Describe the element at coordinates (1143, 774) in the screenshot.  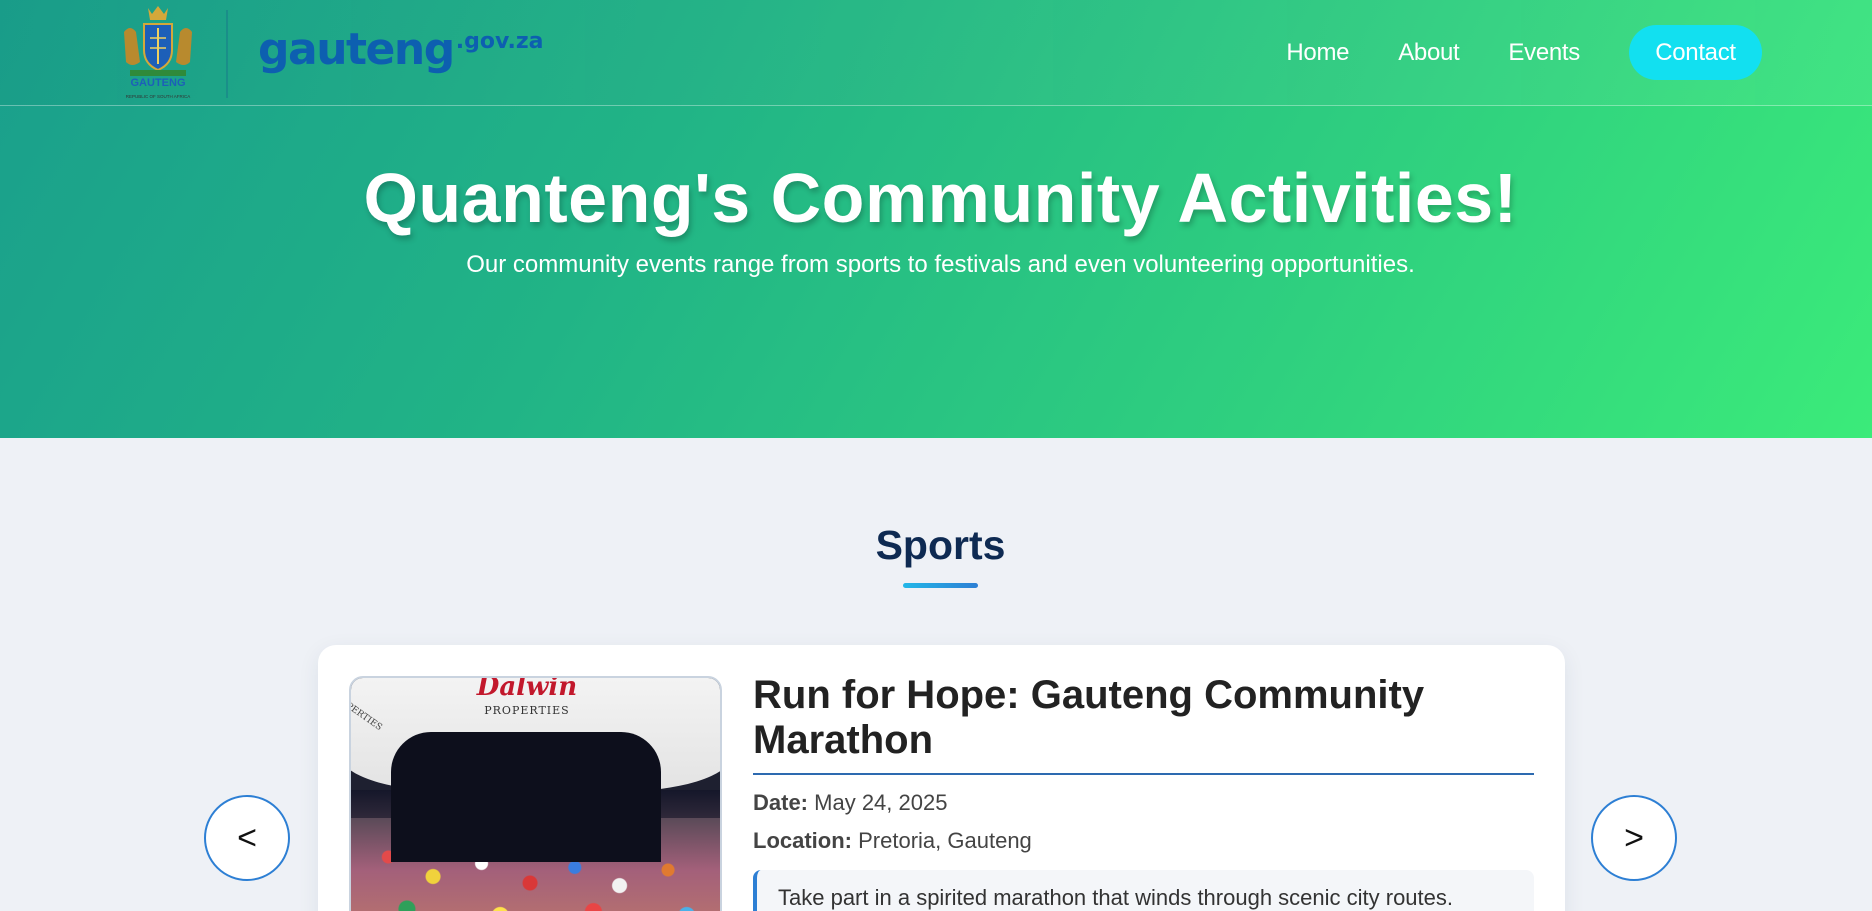
I see `event-title-divider` at that location.